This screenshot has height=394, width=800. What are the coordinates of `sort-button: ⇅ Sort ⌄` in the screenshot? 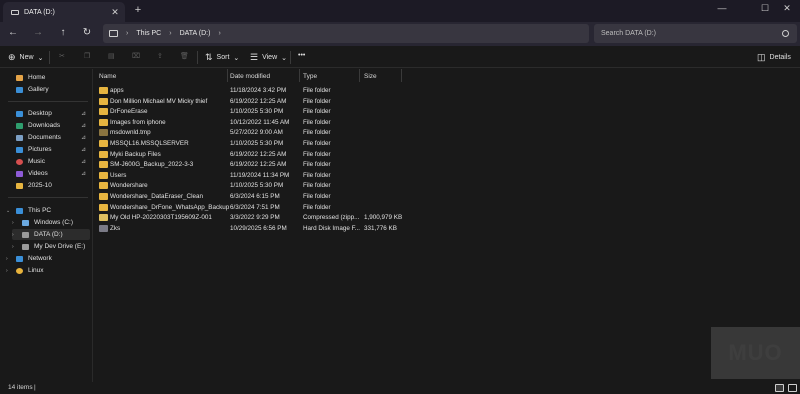 It's located at (222, 57).